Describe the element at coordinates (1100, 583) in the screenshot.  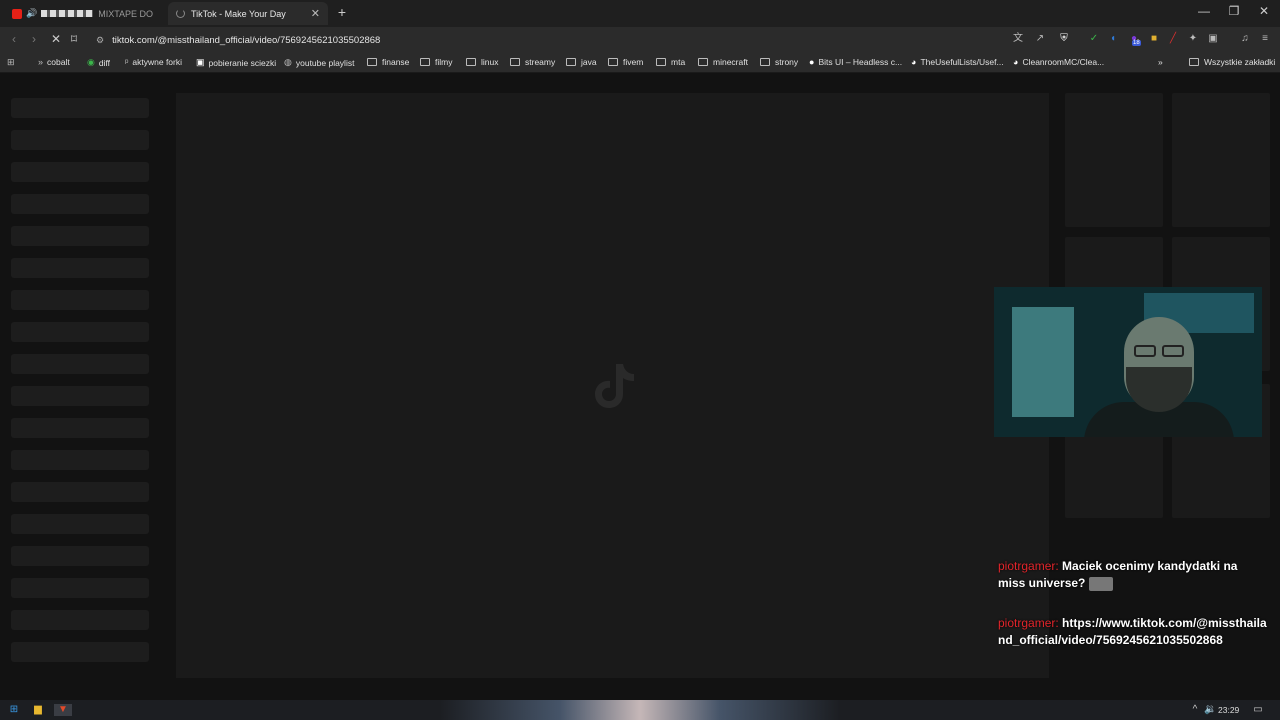
I see `chat-emote-icon` at that location.